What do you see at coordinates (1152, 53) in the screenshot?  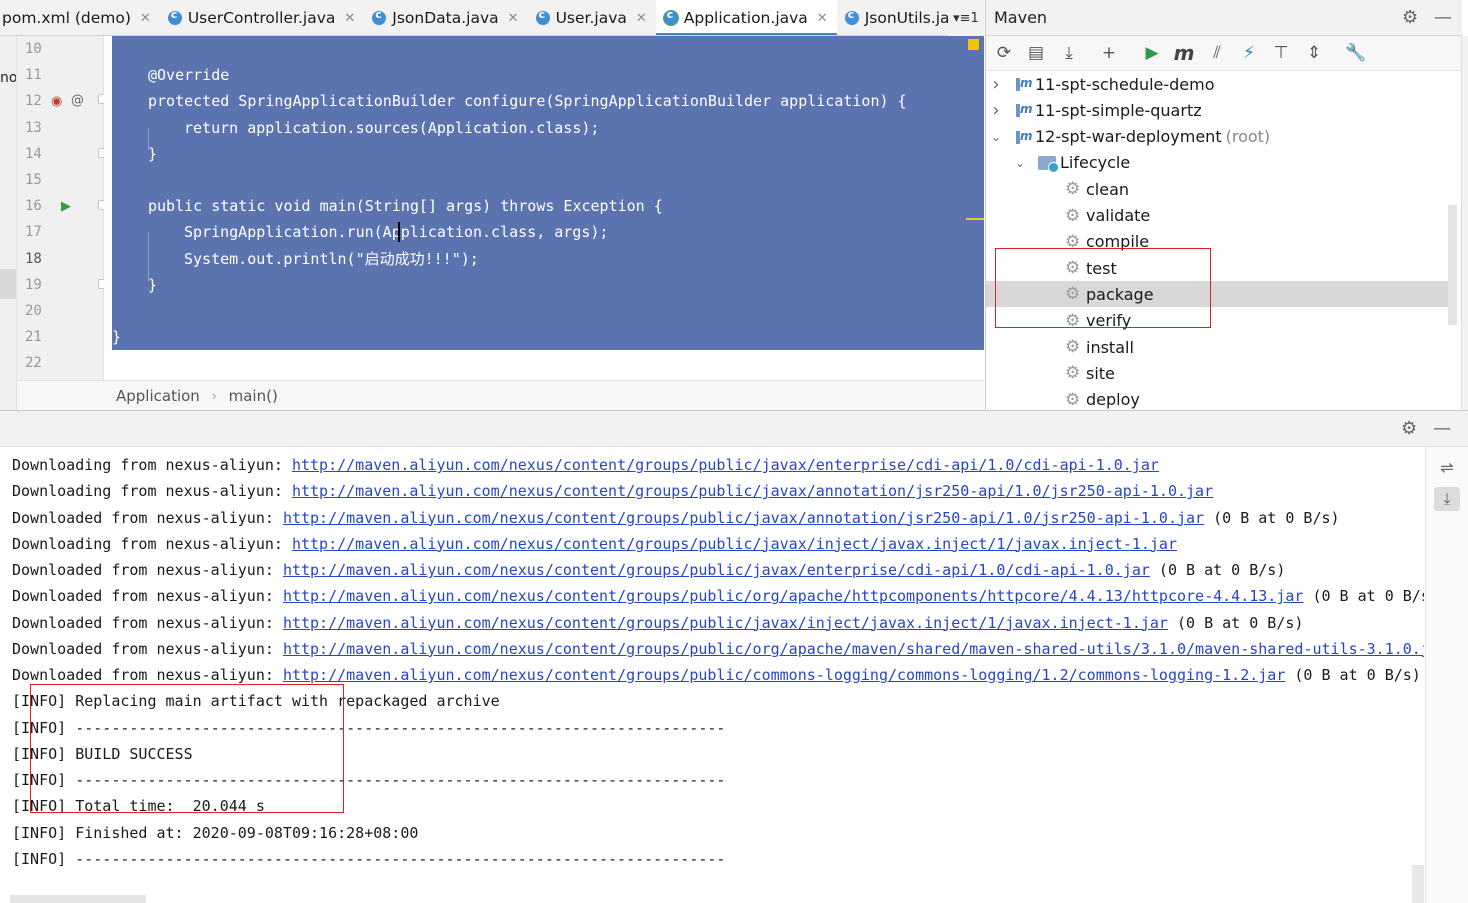 I see `run-icon: ▶` at bounding box center [1152, 53].